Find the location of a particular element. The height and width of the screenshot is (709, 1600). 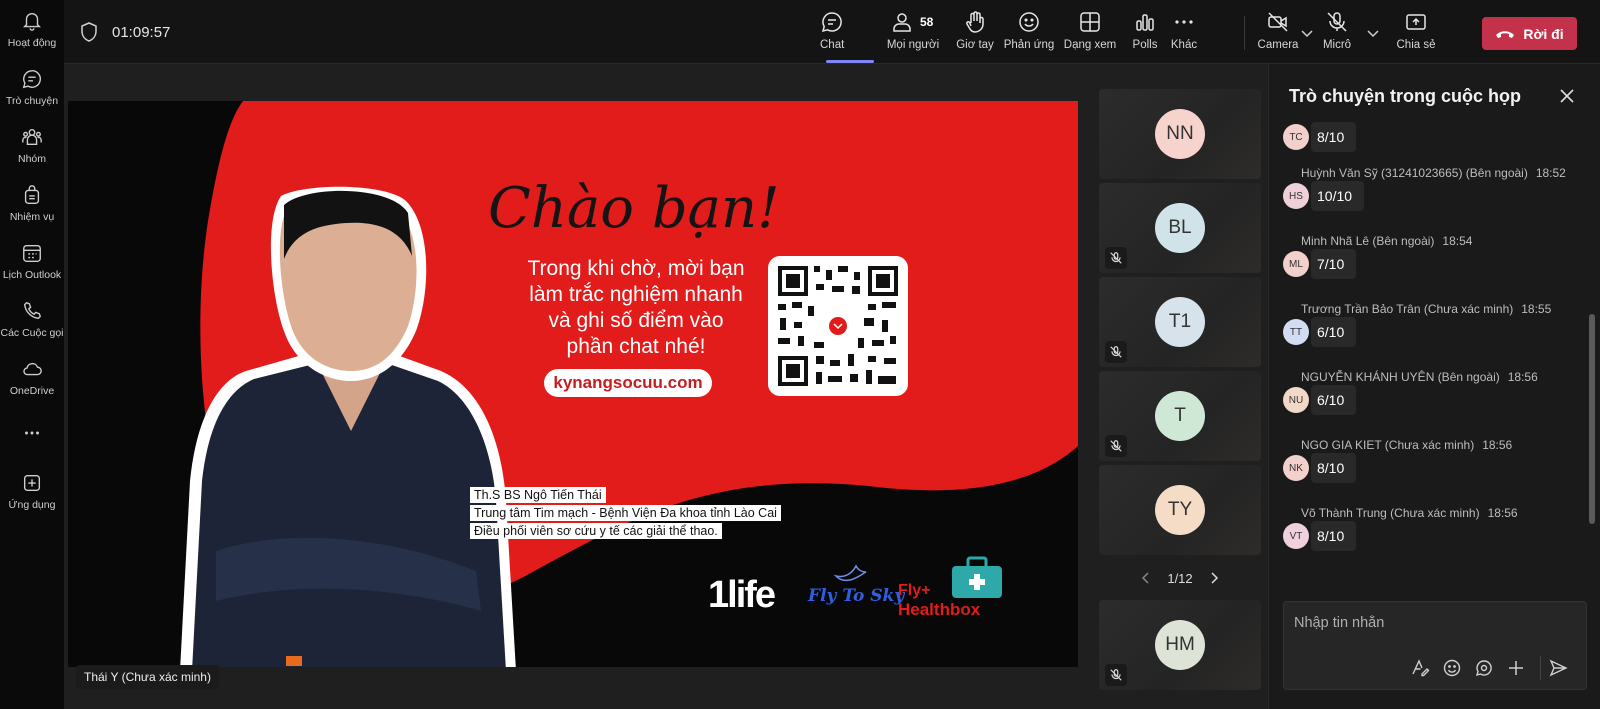

smiley-icon is located at coordinates (1029, 22).